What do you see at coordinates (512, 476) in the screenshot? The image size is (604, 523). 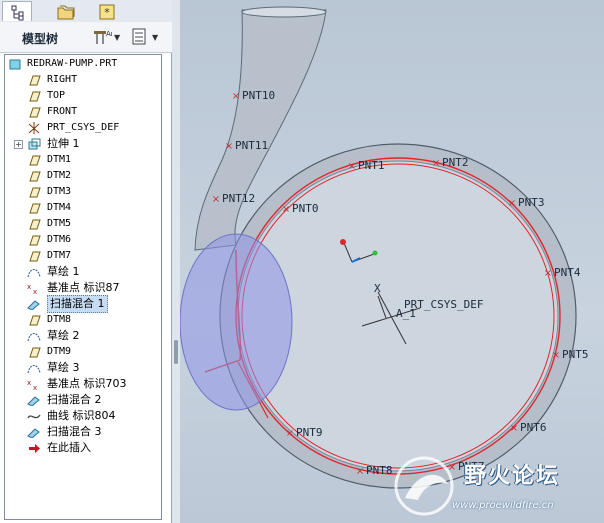 I see `watermark-title: 野火论坛` at bounding box center [512, 476].